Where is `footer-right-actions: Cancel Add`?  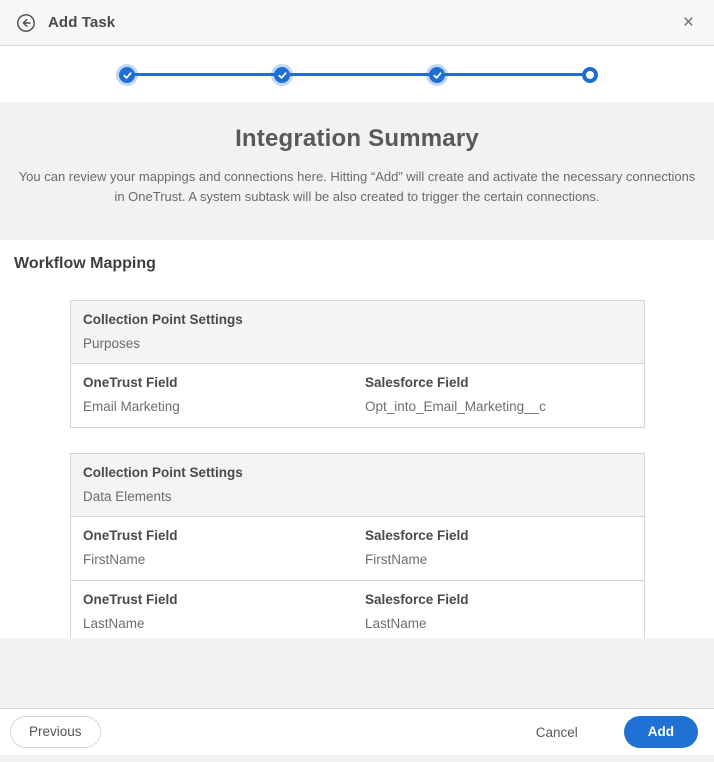
footer-right-actions: Cancel Add is located at coordinates (617, 732).